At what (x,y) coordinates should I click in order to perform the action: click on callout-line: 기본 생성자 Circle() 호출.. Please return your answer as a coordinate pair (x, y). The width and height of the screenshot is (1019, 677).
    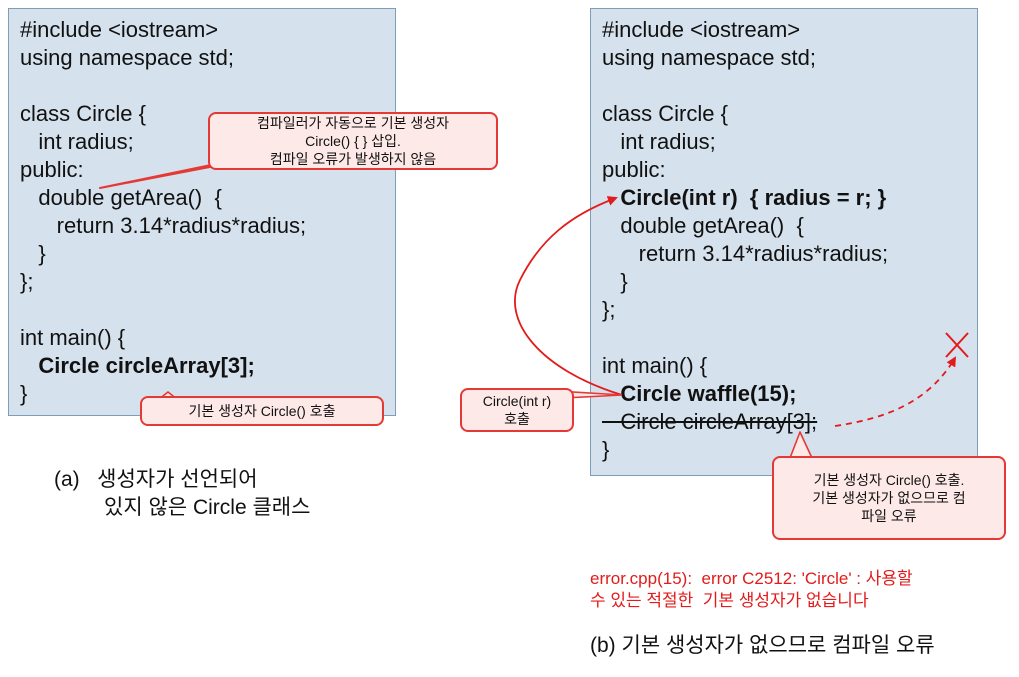
    Looking at the image, I should click on (889, 480).